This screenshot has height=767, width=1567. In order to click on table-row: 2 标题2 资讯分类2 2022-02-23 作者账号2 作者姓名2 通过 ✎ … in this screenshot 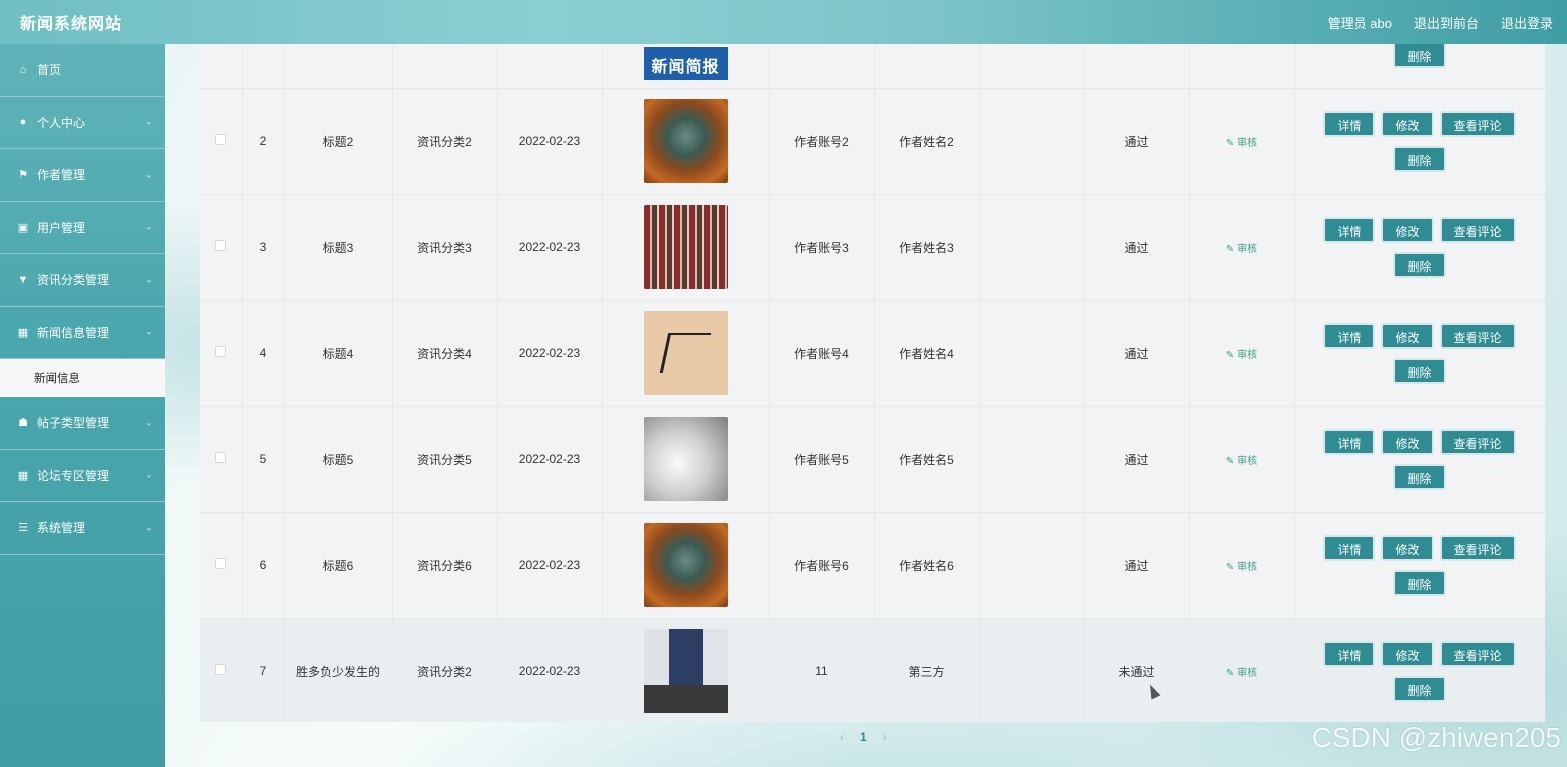, I will do `click(872, 141)`.